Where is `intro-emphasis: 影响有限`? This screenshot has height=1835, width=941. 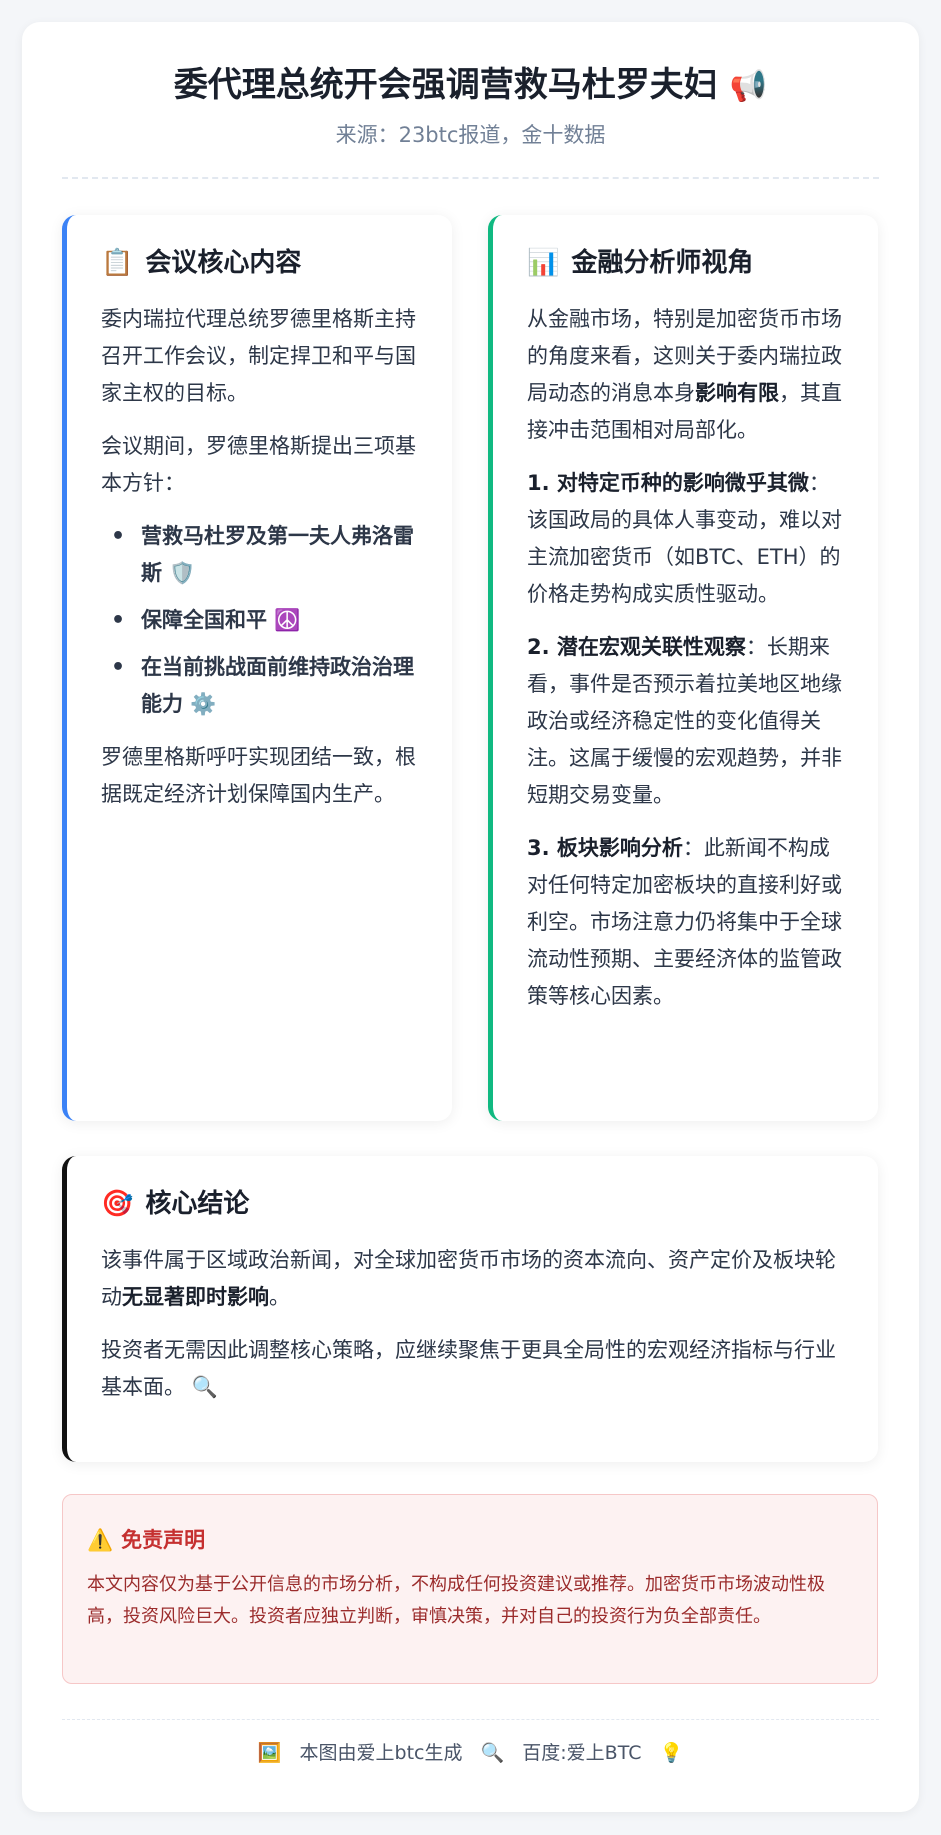
intro-emphasis: 影响有限 is located at coordinates (737, 393).